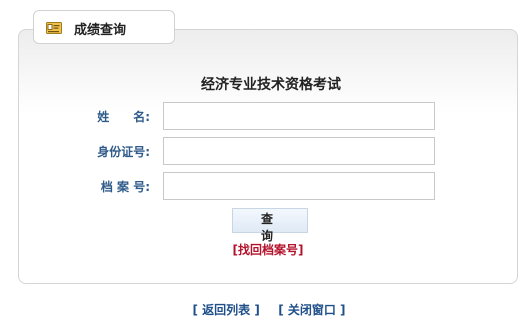 Image resolution: width=526 pixels, height=322 pixels. Describe the element at coordinates (123, 152) in the screenshot. I see `id-number-label: 身份证号:` at that location.